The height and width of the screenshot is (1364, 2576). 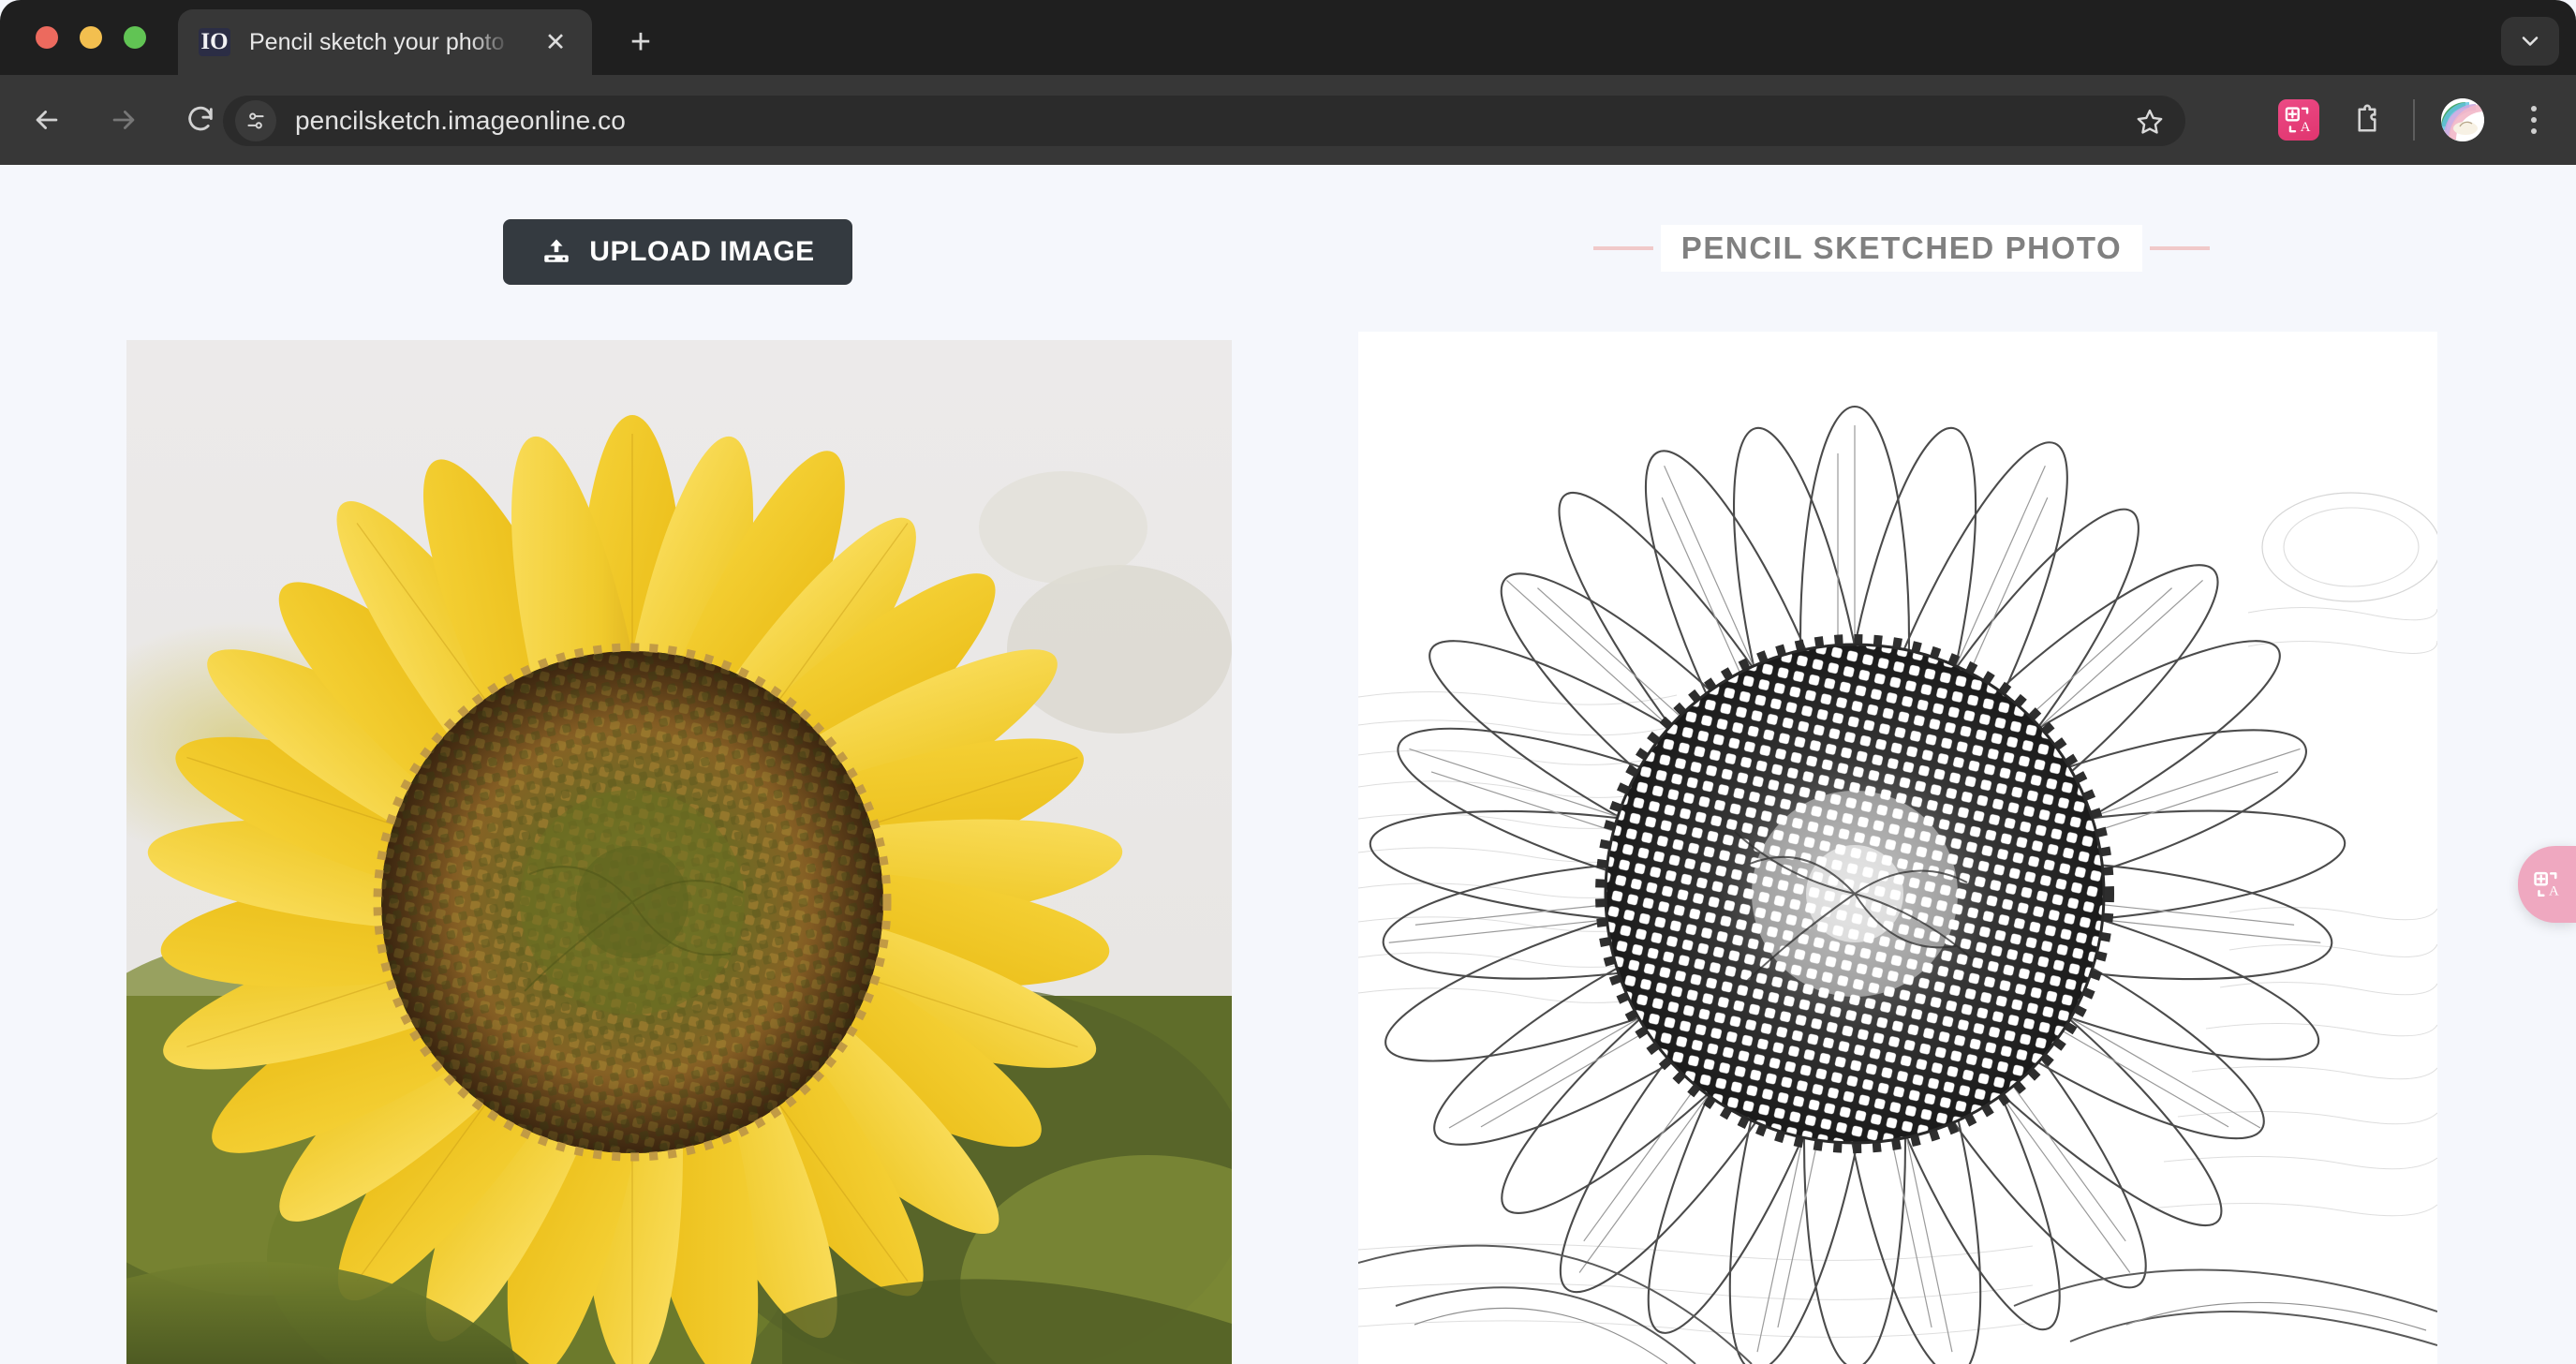 I want to click on reload-icon, so click(x=201, y=118).